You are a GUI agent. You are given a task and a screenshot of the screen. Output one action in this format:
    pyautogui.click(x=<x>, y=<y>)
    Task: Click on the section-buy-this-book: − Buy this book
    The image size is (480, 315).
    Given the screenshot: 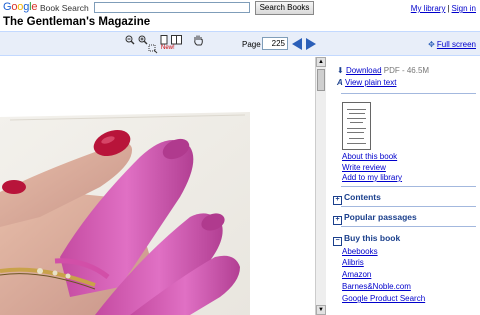 What is the action you would take?
    pyautogui.click(x=366, y=239)
    